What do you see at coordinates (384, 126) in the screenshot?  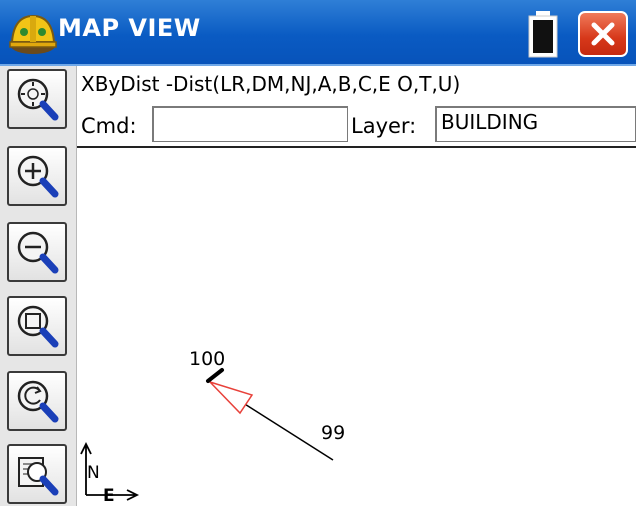 I see `layer-label: Layer:` at bounding box center [384, 126].